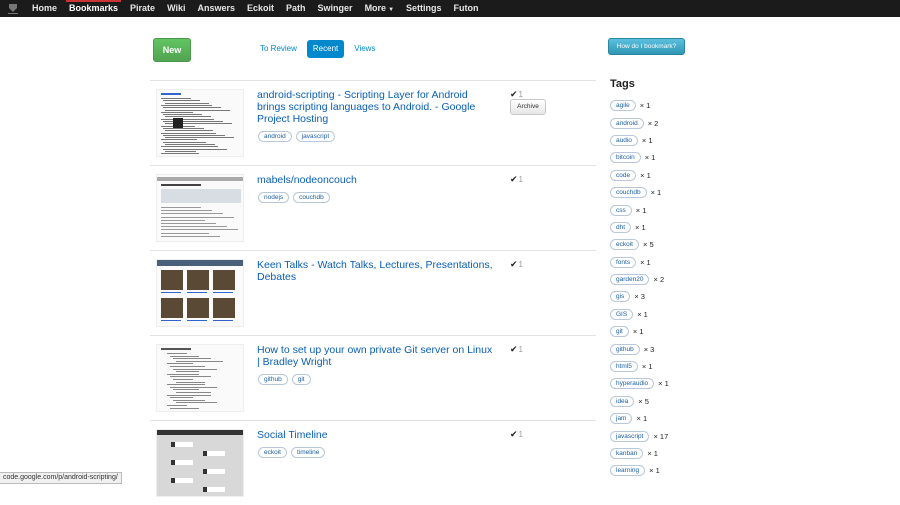 This screenshot has width=900, height=505. Describe the element at coordinates (660, 140) in the screenshot. I see `sidebar-tag-row: audio × 1` at that location.